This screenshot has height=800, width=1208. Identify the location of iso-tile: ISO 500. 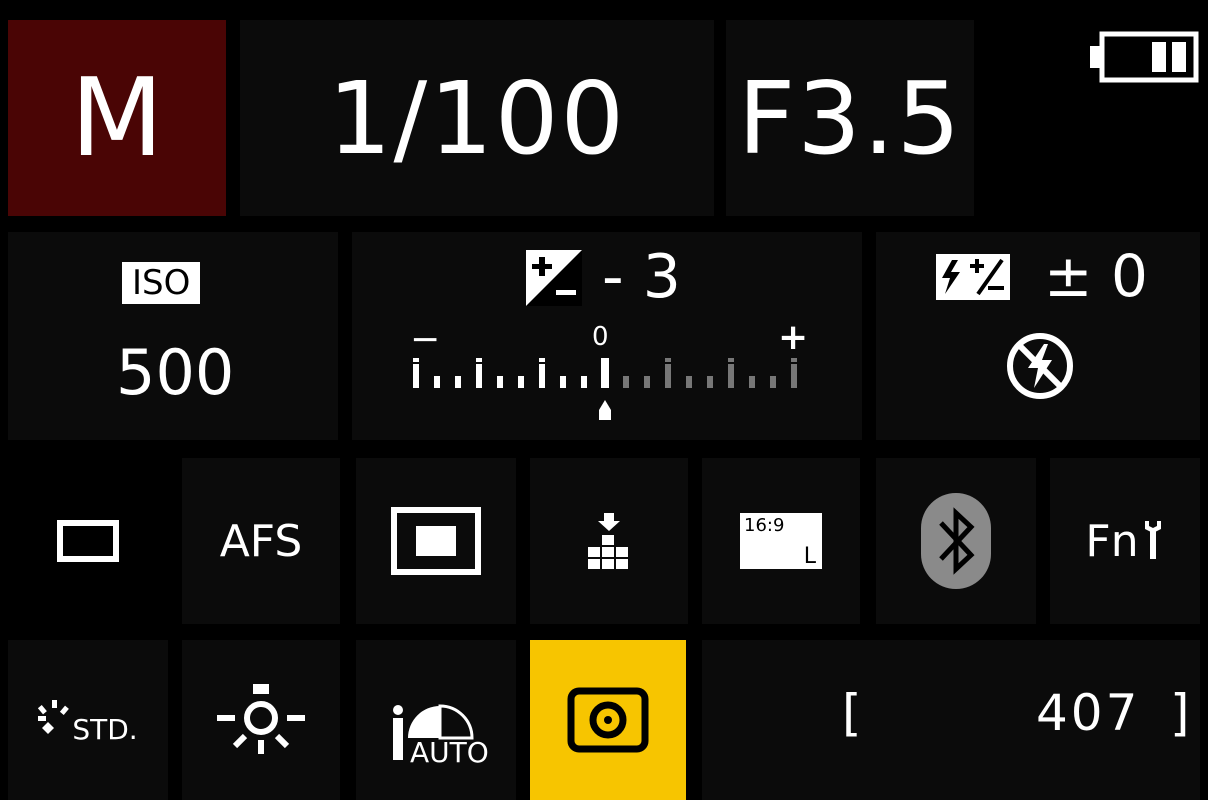
(173, 336).